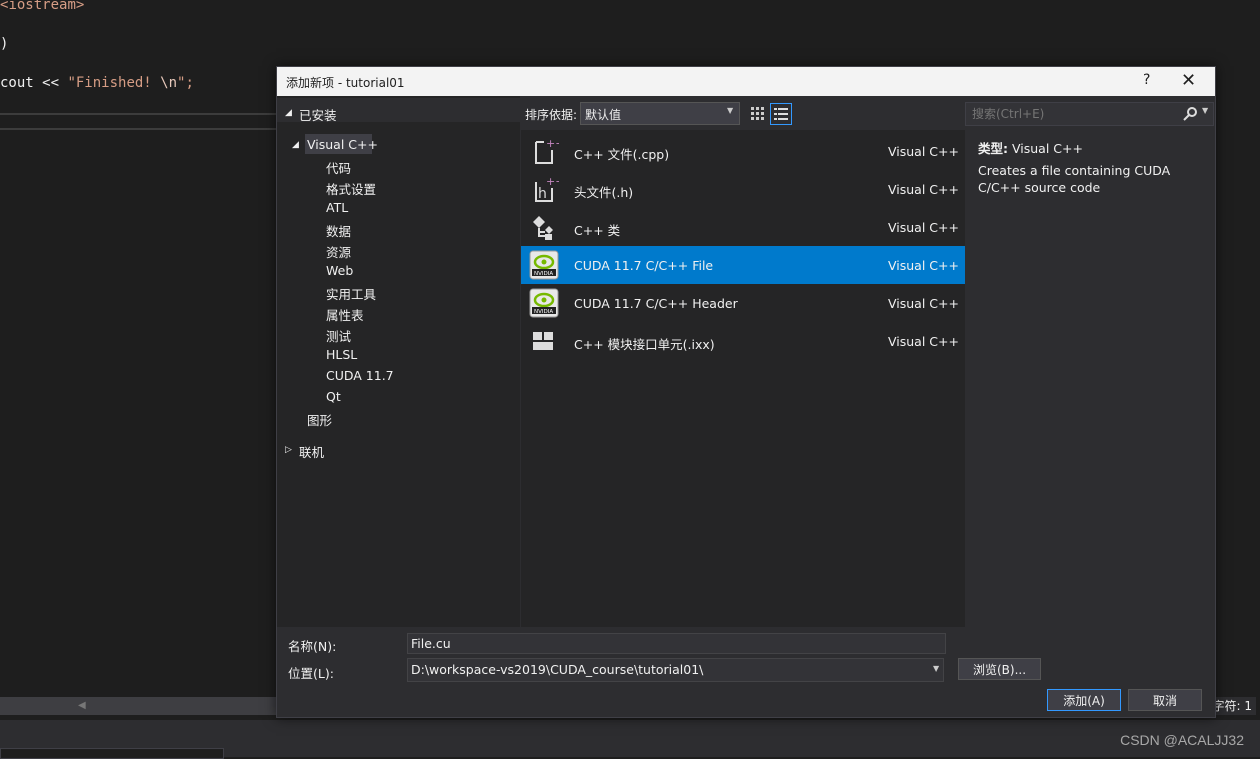 This screenshot has width=1260, height=759. What do you see at coordinates (1190, 114) in the screenshot?
I see `search-icon` at bounding box center [1190, 114].